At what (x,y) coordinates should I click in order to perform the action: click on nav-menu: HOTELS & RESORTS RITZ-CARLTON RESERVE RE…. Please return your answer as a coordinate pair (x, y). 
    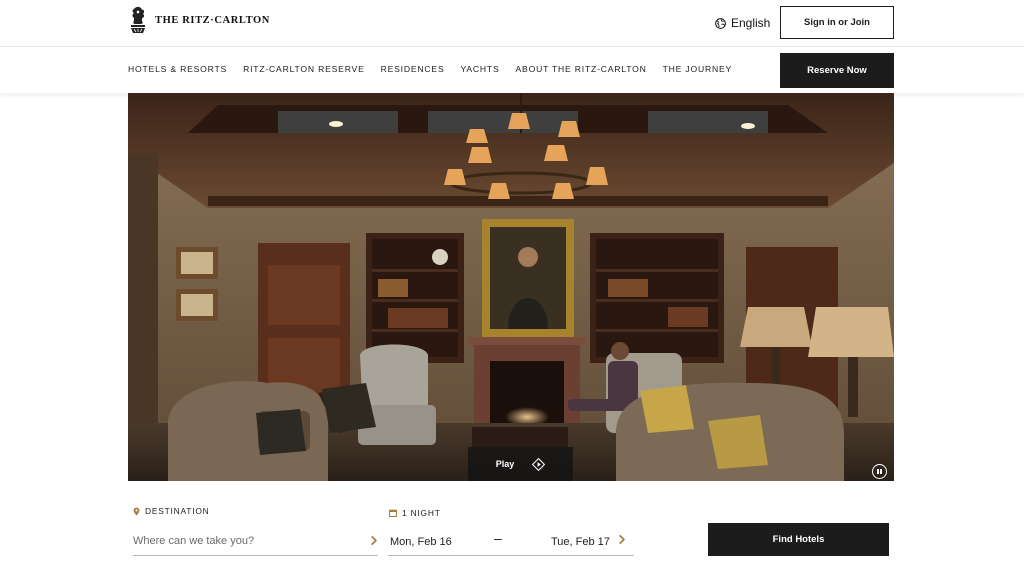
    Looking at the image, I should click on (430, 69).